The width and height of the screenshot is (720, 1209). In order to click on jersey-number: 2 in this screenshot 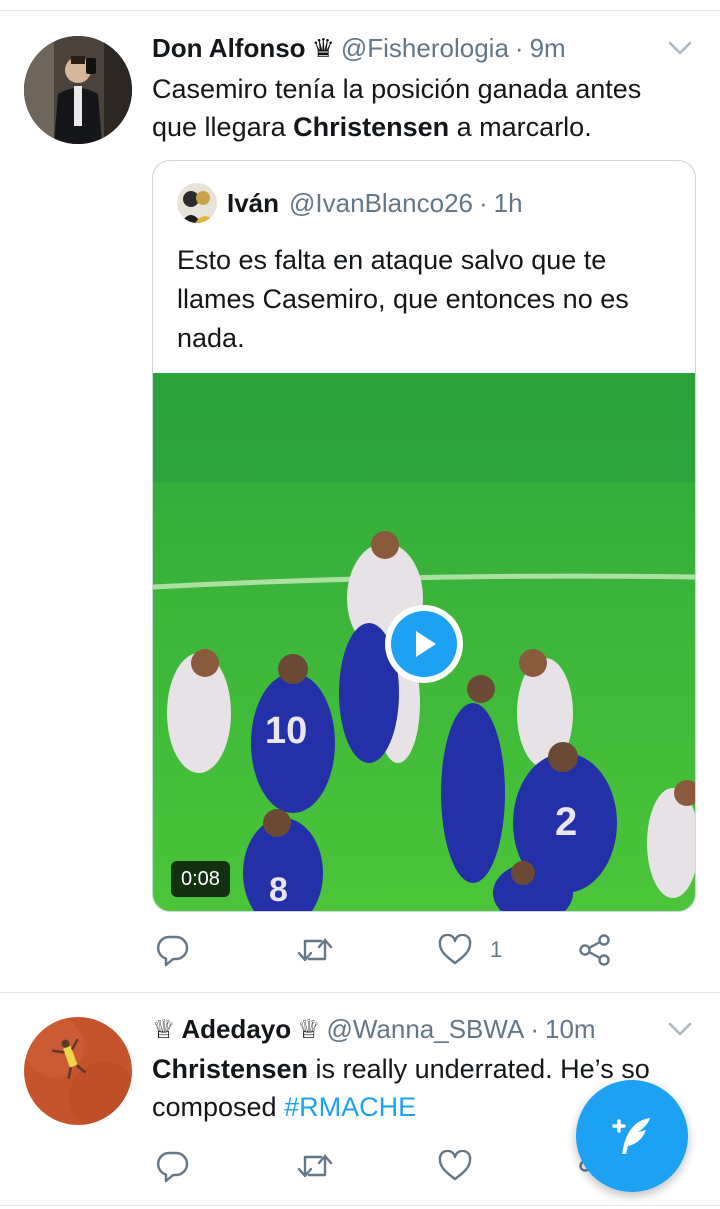, I will do `click(566, 822)`.